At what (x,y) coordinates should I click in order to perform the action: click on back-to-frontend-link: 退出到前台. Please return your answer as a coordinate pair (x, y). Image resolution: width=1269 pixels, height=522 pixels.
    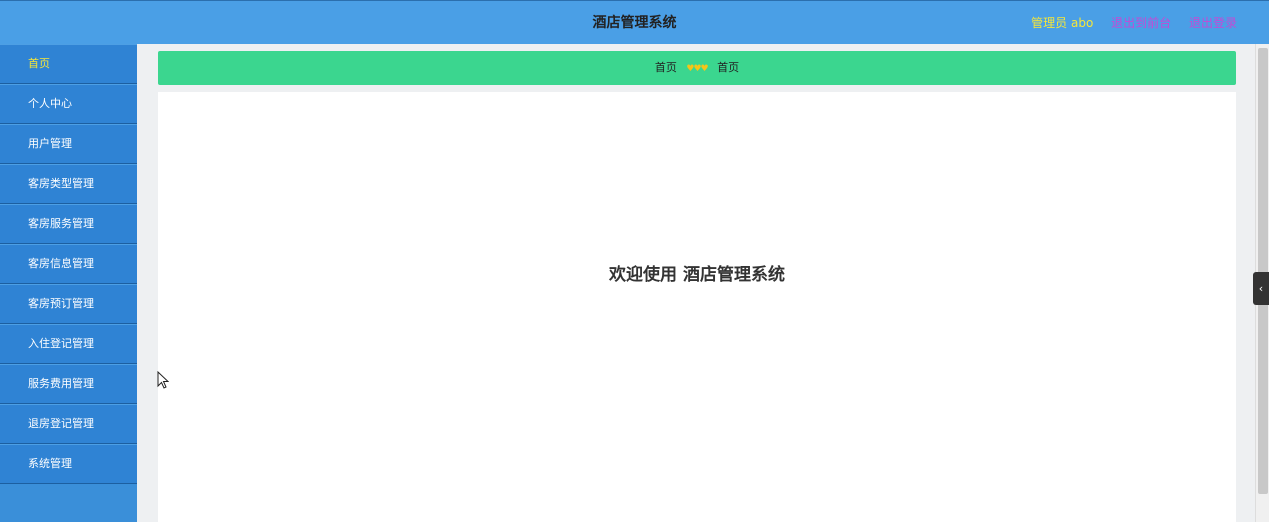
    Looking at the image, I should click on (1141, 23).